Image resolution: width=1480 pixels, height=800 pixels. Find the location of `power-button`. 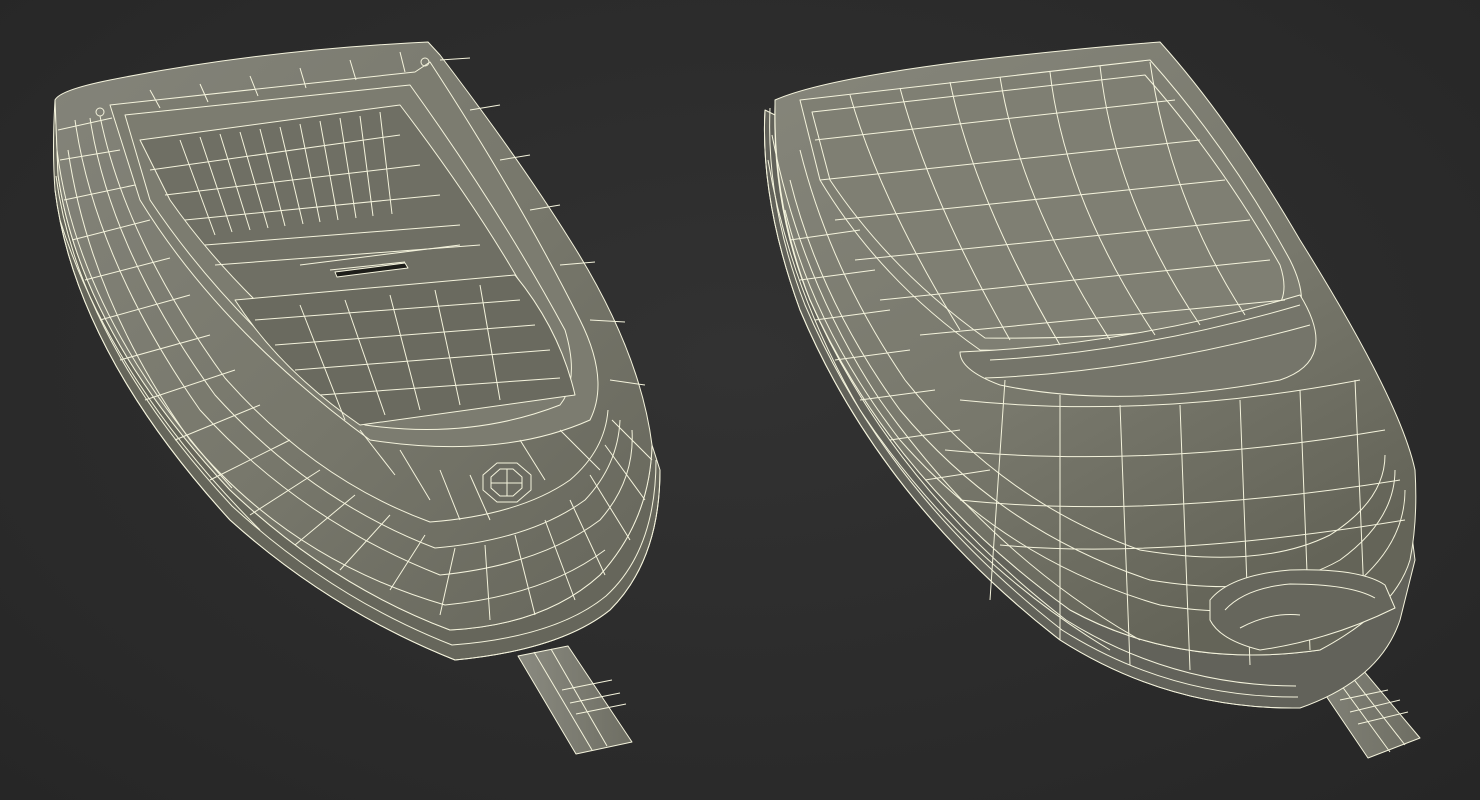

power-button is located at coordinates (507, 482).